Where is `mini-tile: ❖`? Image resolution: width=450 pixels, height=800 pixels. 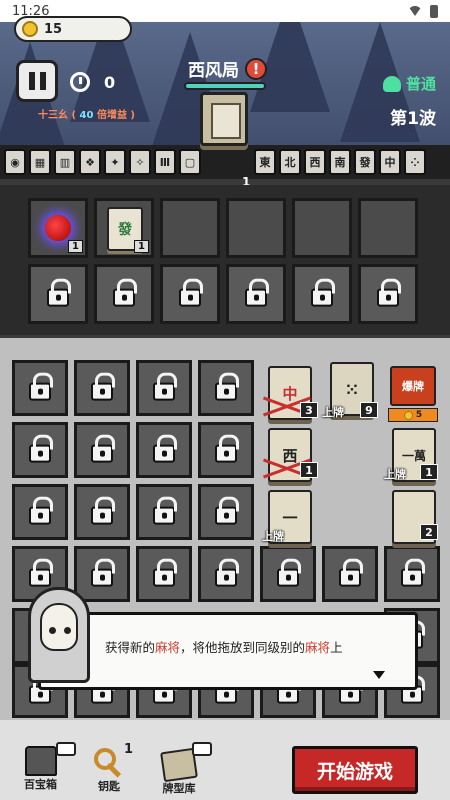 mini-tile: ❖ is located at coordinates (90, 162).